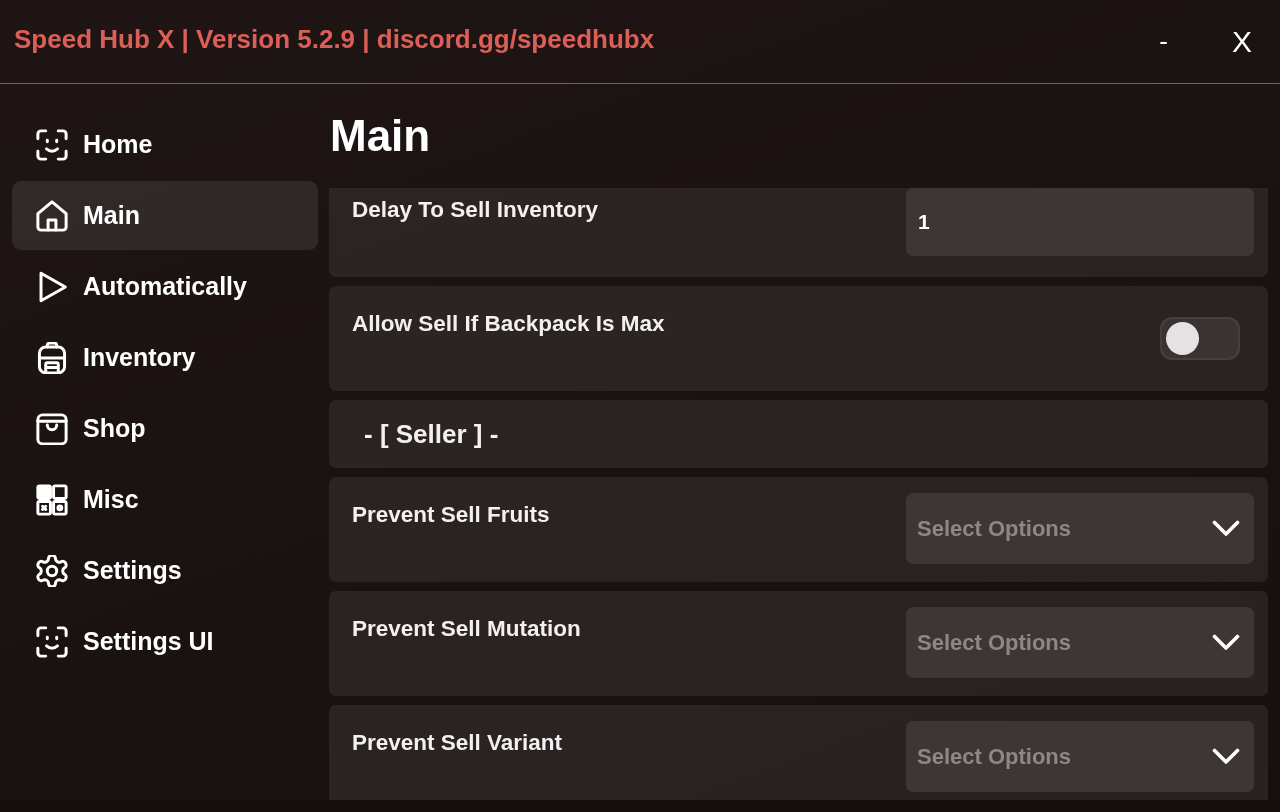 The width and height of the screenshot is (1280, 812). I want to click on sidebar-item: Main, so click(165, 215).